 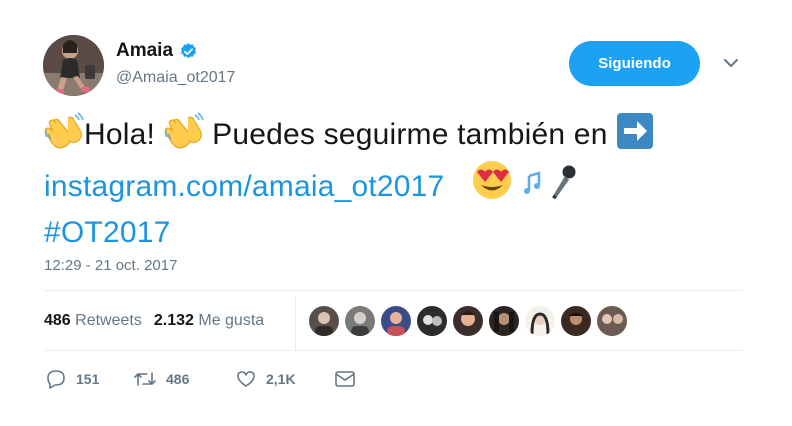 I want to click on reply-count: 151, so click(x=88, y=379).